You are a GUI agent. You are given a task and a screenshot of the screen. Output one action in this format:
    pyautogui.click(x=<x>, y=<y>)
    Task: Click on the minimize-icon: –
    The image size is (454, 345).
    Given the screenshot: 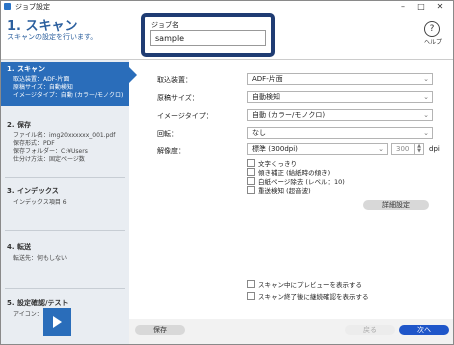 What is the action you would take?
    pyautogui.click(x=403, y=6)
    